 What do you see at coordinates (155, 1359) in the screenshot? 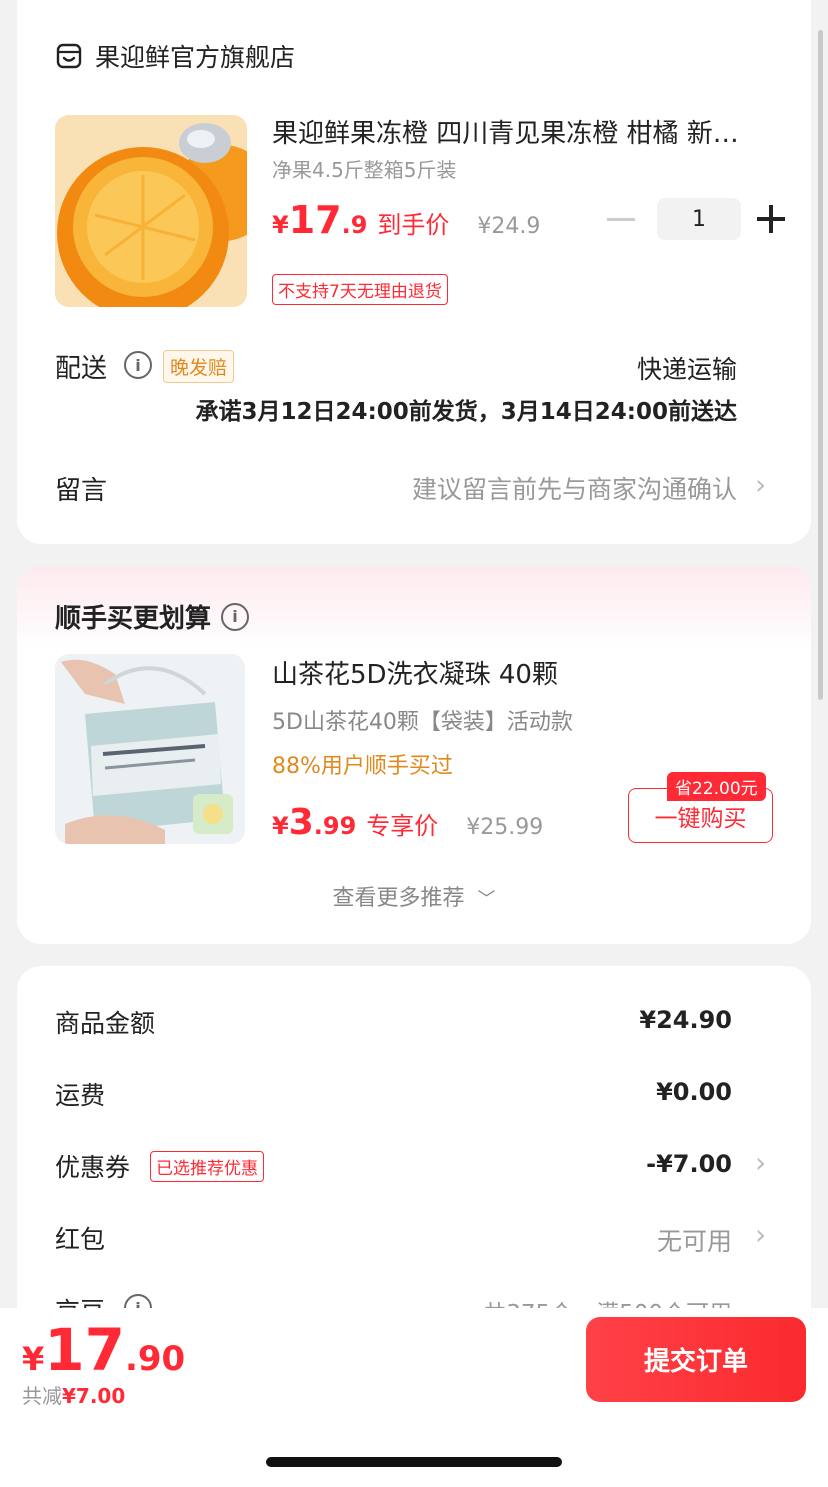
I see `total-decimal: .90` at bounding box center [155, 1359].